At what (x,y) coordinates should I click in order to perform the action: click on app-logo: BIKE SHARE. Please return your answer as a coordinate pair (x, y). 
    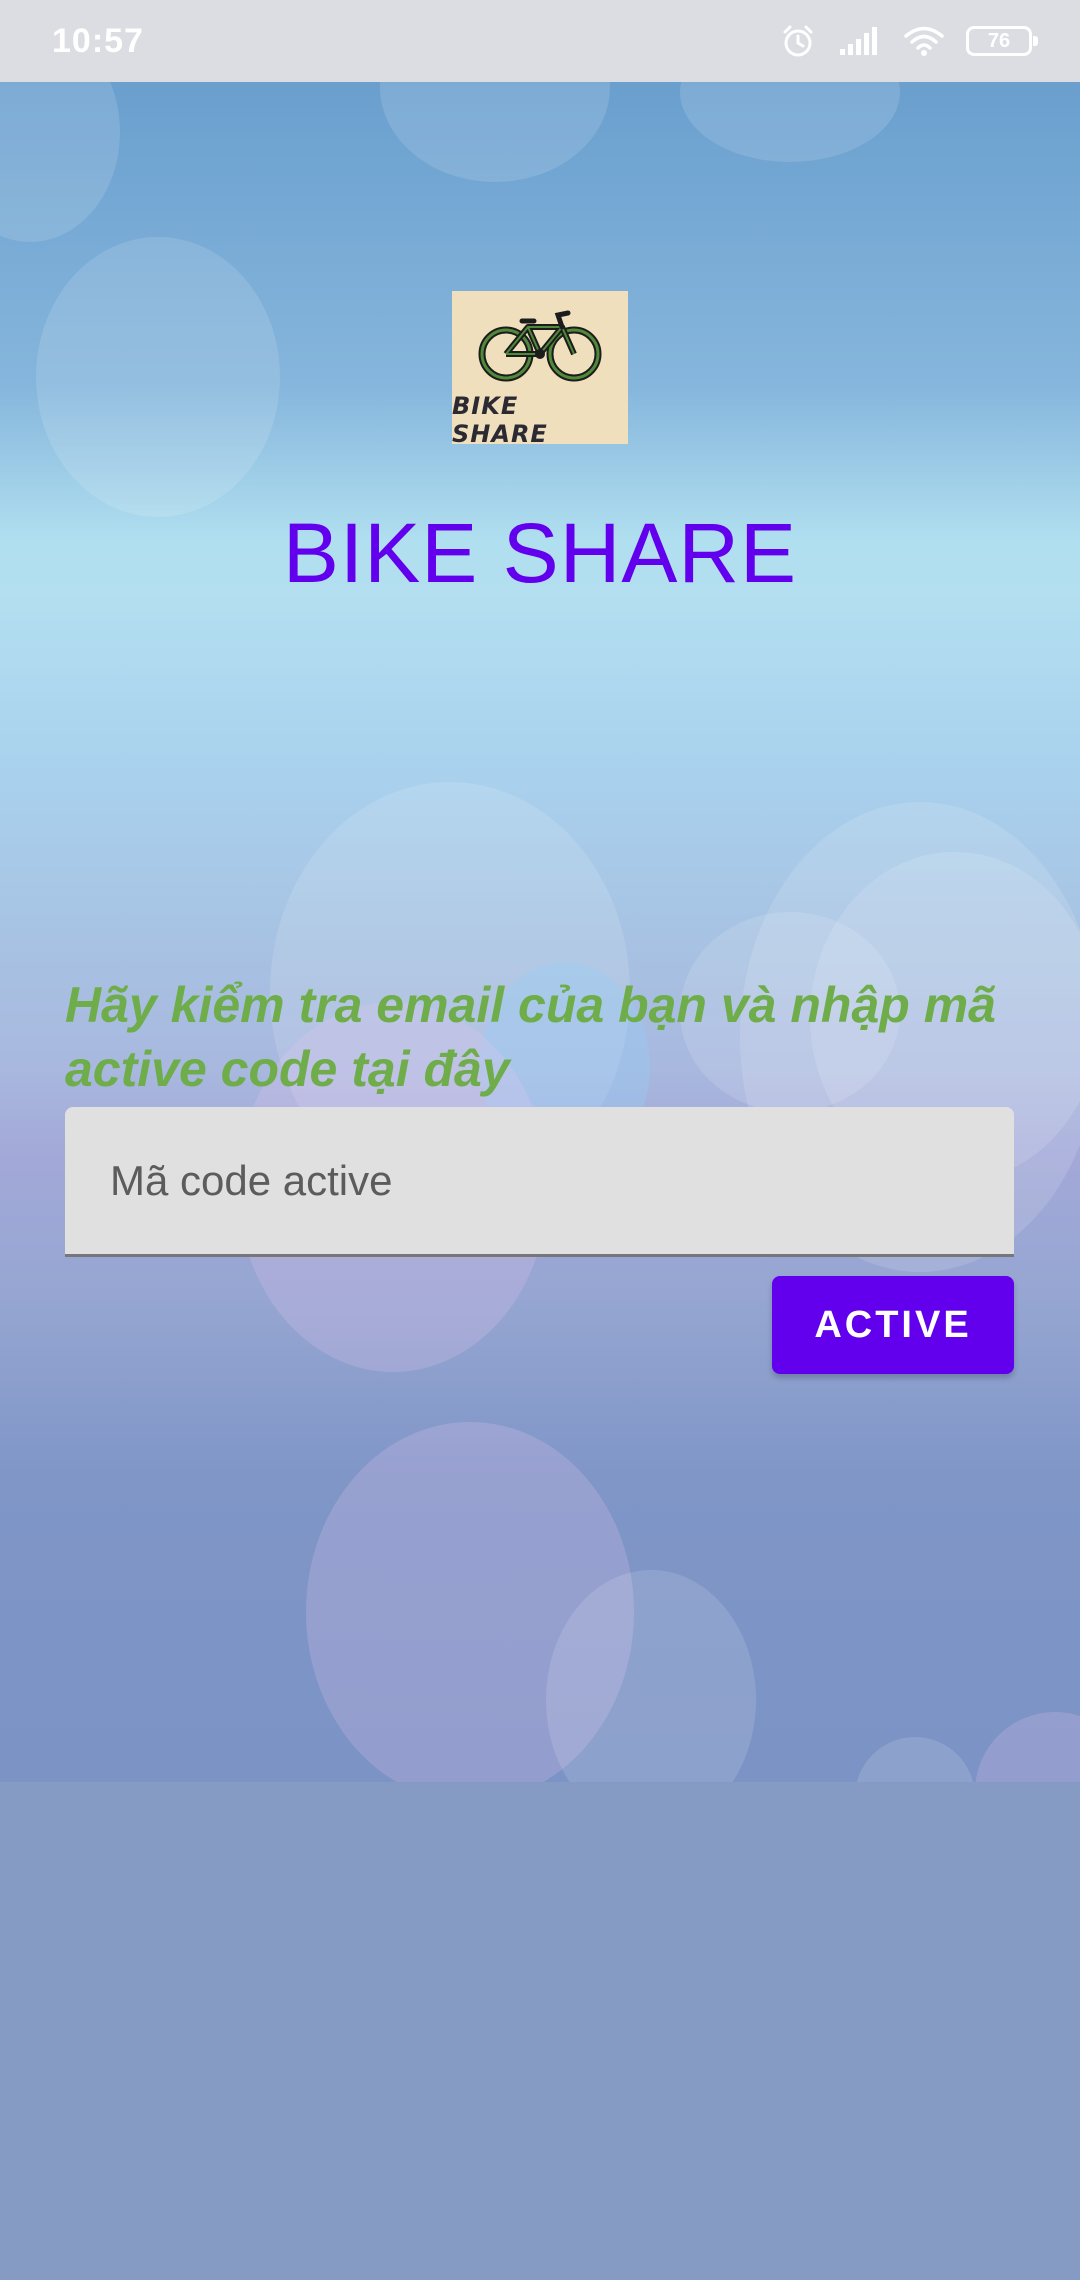
    Looking at the image, I should click on (540, 369).